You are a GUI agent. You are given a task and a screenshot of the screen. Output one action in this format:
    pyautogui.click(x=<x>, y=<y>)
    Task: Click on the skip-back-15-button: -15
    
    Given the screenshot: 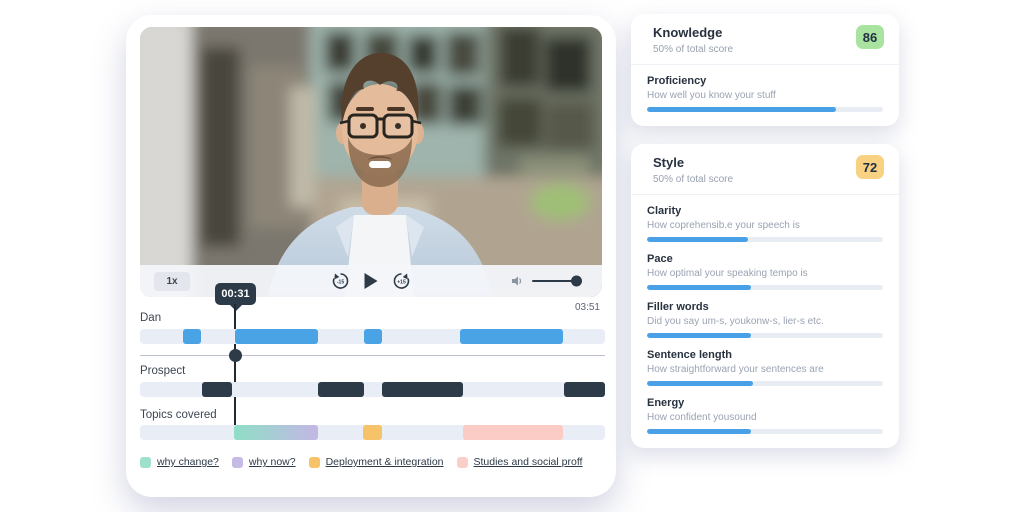 What is the action you would take?
    pyautogui.click(x=341, y=281)
    